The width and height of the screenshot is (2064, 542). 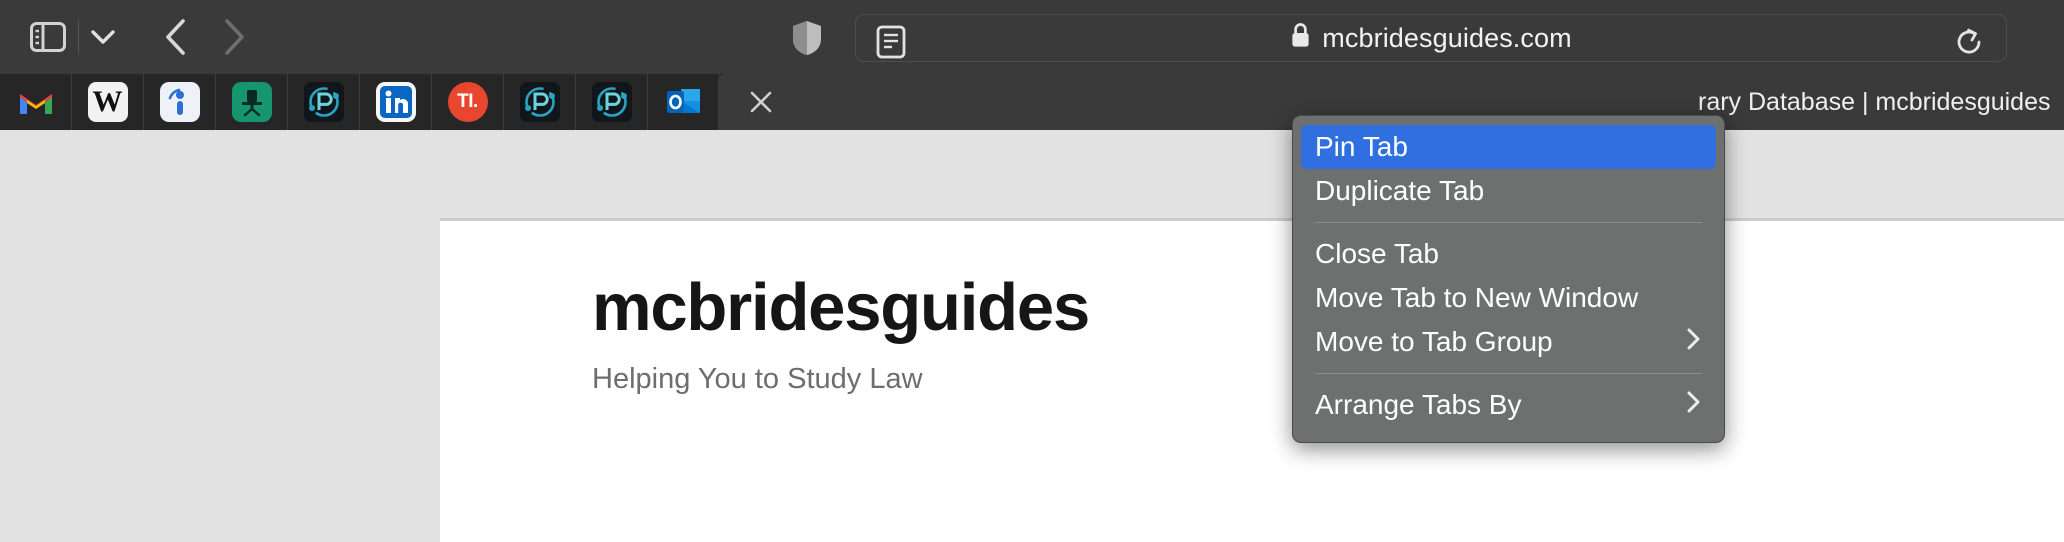 What do you see at coordinates (1969, 44) in the screenshot?
I see `reload-button` at bounding box center [1969, 44].